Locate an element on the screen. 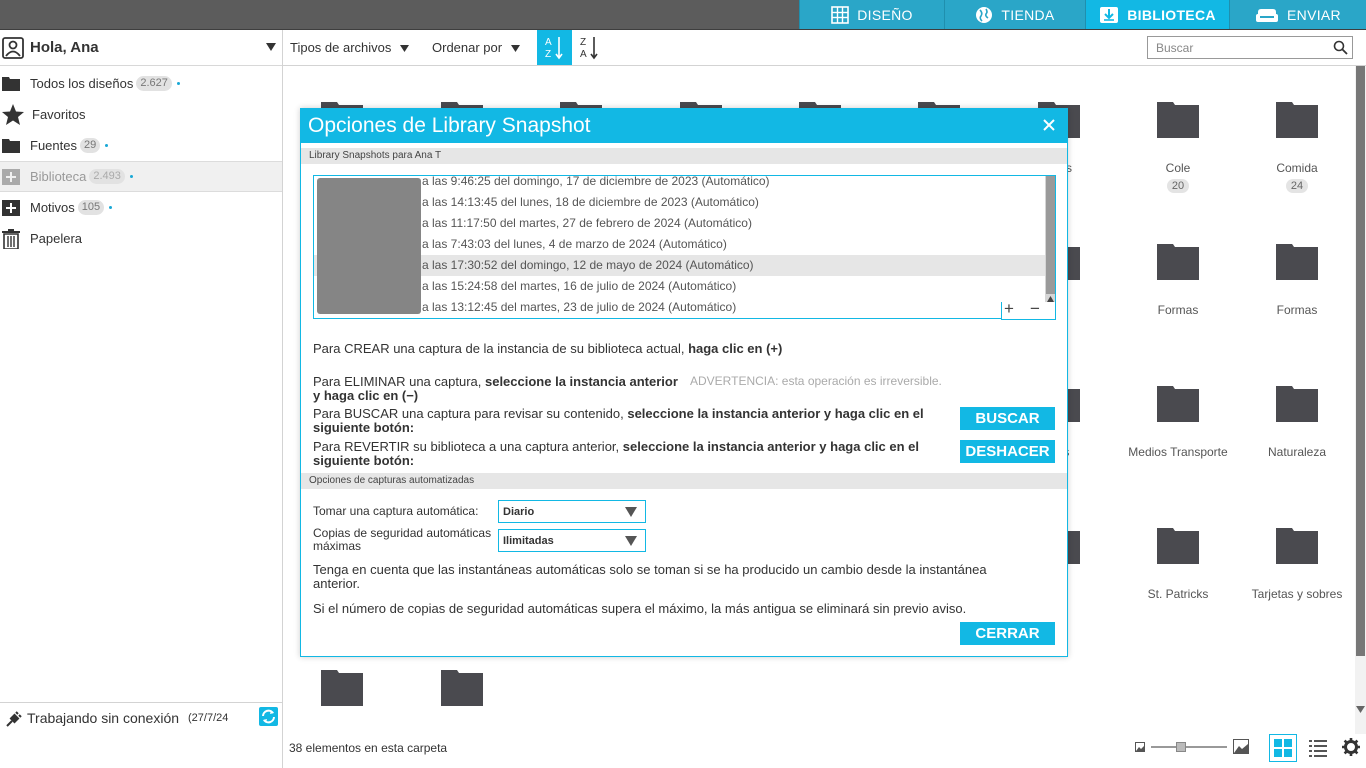 The image size is (1366, 768). folder-name: Tarjetas y sobres is located at coordinates (1297, 594).